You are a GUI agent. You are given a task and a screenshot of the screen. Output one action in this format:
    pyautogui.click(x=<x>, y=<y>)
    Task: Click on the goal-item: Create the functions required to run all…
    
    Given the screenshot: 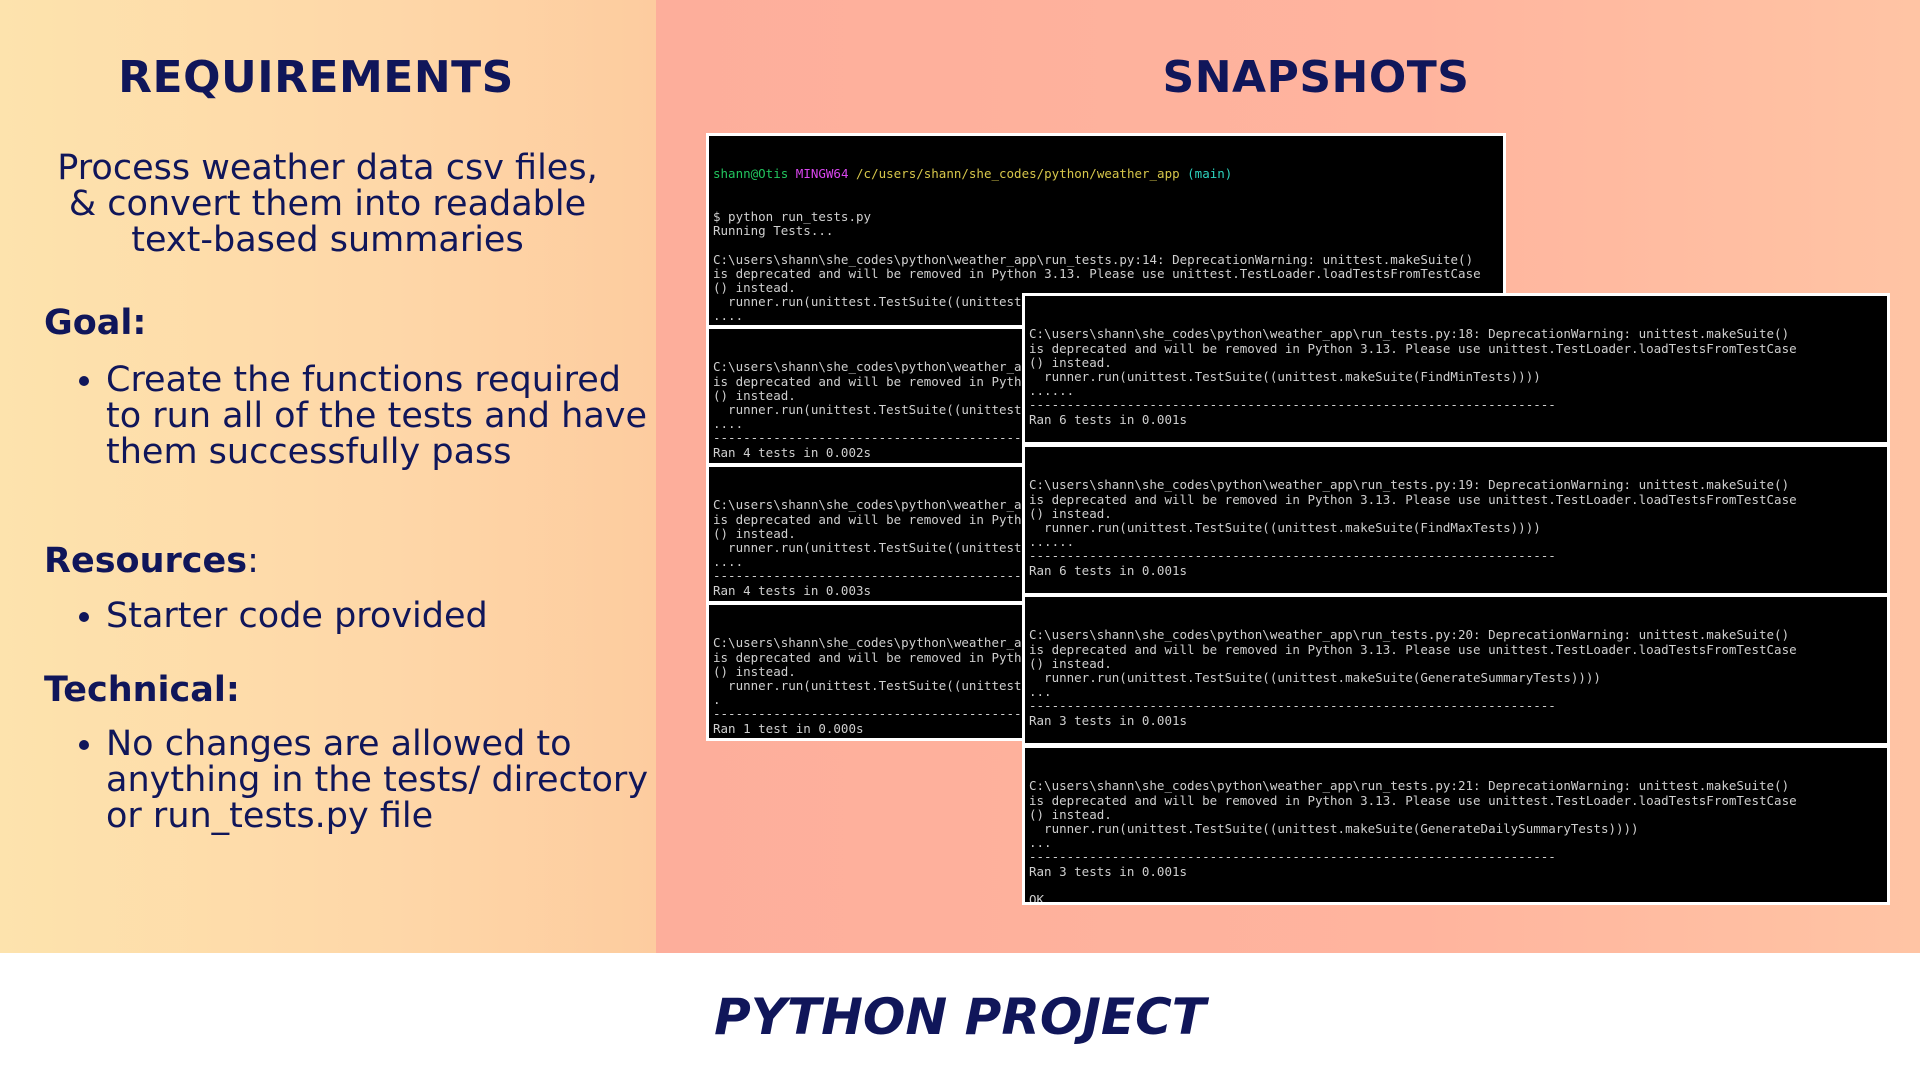 What is the action you would take?
    pyautogui.click(x=386, y=416)
    